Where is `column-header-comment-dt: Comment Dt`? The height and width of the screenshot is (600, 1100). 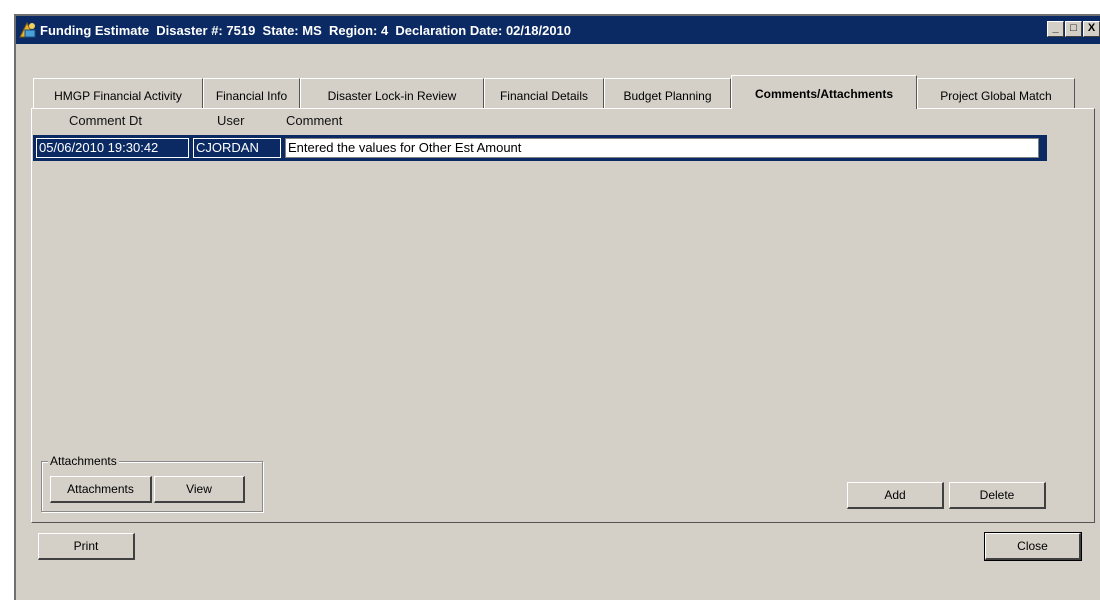
column-header-comment-dt: Comment Dt is located at coordinates (105, 121).